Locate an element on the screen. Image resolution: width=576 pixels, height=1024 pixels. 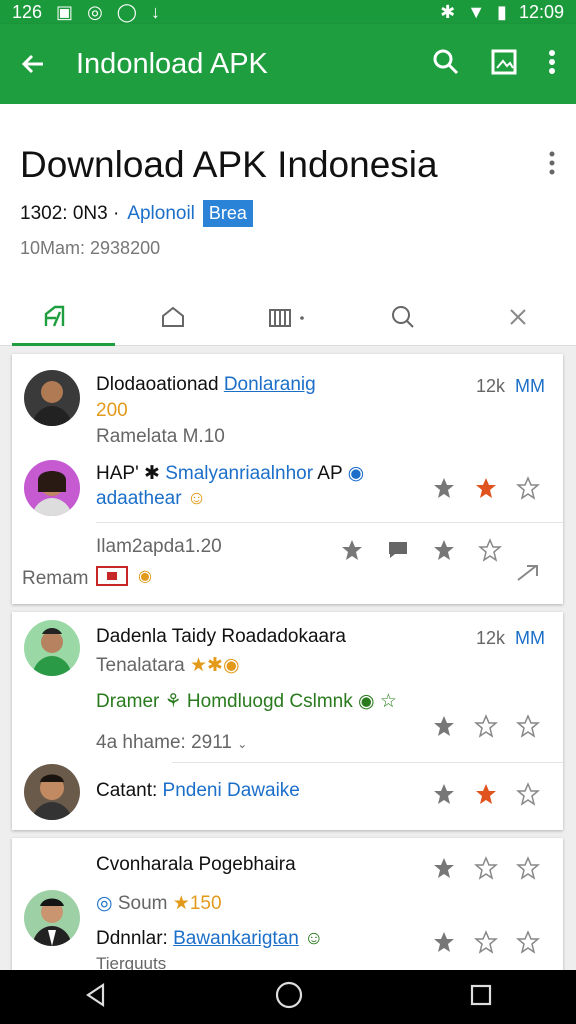
reply-link: Pndeni Dawaike is located at coordinates (231, 790).